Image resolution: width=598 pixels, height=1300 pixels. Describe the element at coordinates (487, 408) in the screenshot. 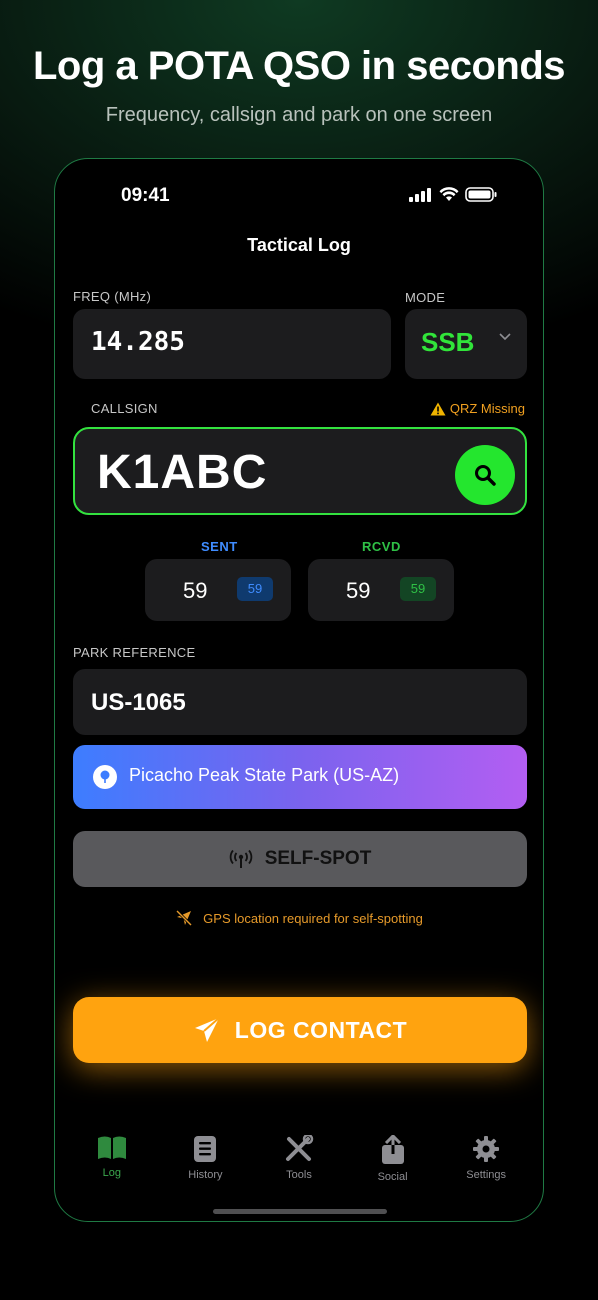

I see `qrz-warning-text: QRZ Missing` at that location.